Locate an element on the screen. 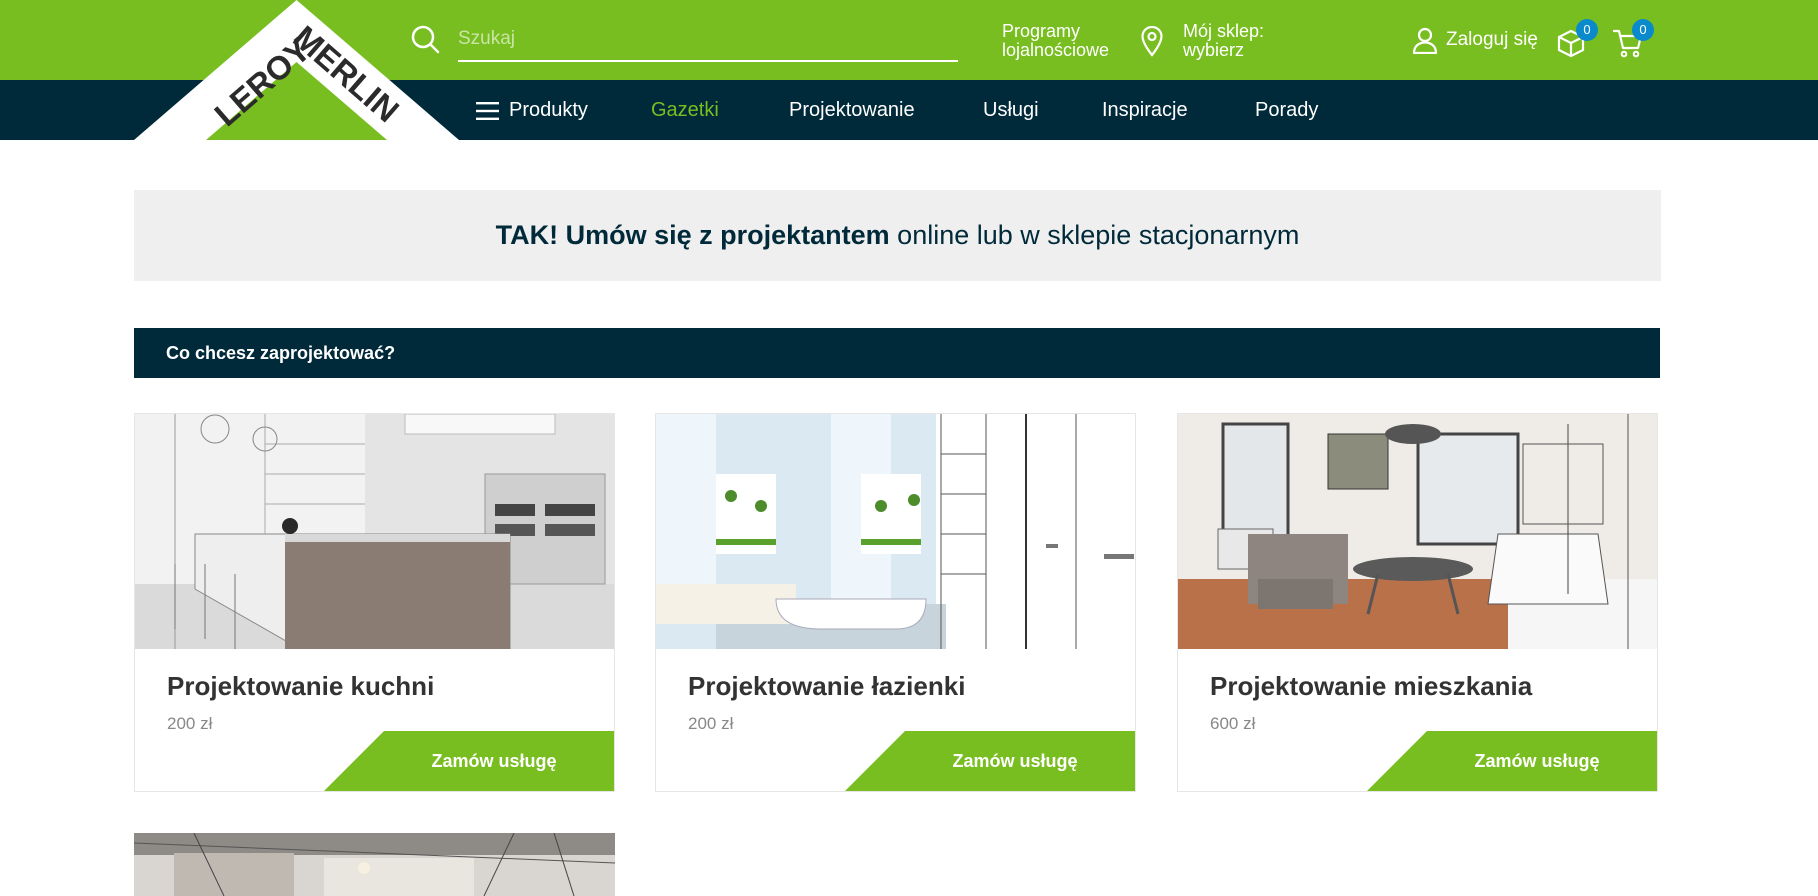 The image size is (1818, 896). card-title: Projektowanie łazienki is located at coordinates (827, 686).